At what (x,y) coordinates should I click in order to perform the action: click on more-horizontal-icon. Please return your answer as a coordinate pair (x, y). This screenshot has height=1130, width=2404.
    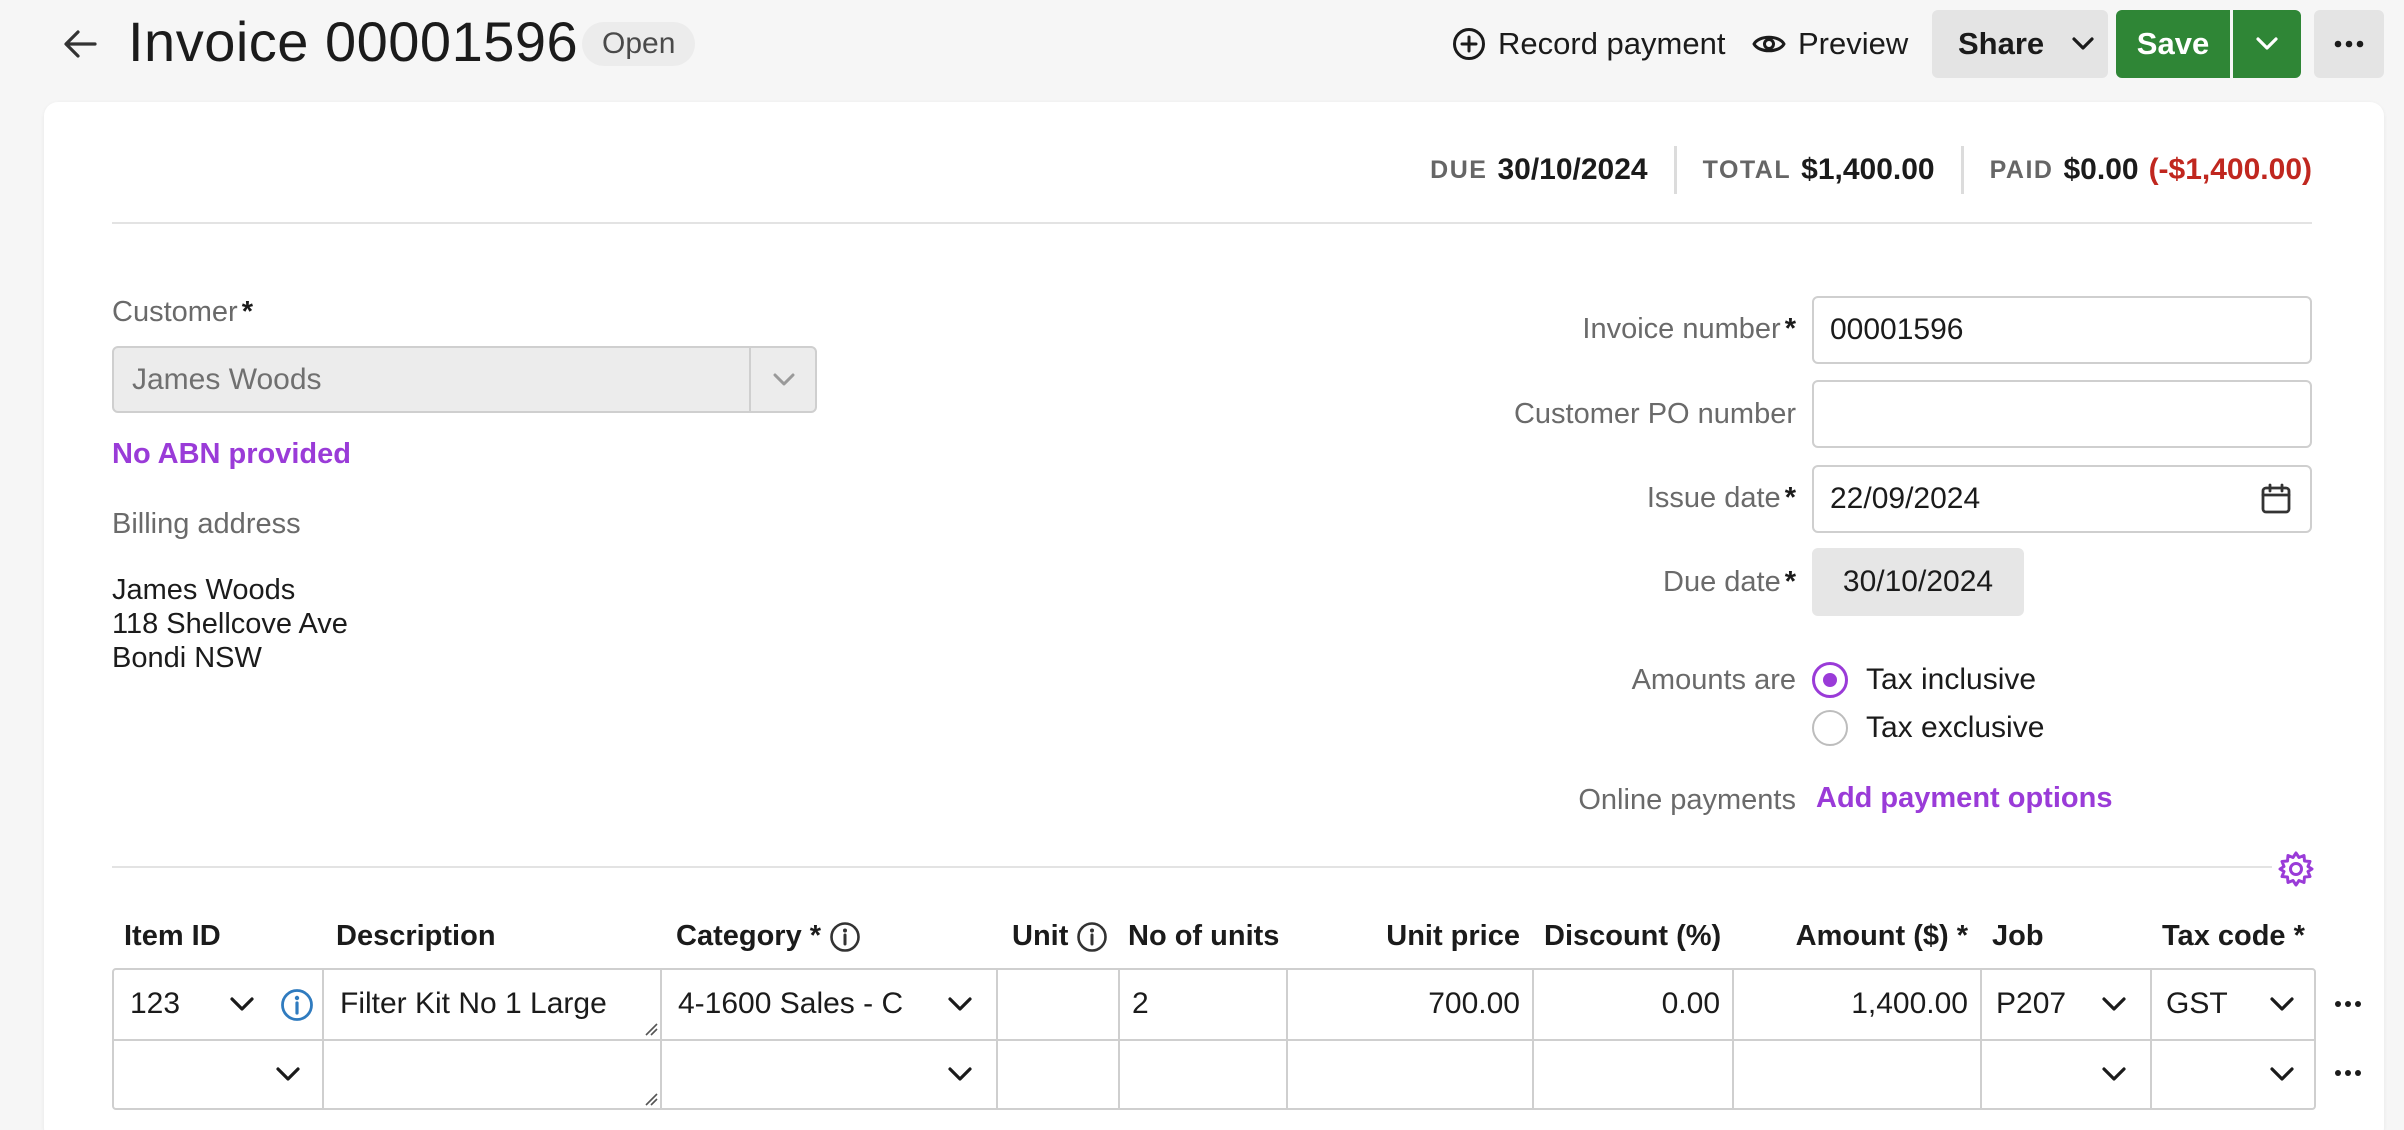
    Looking at the image, I should click on (2349, 44).